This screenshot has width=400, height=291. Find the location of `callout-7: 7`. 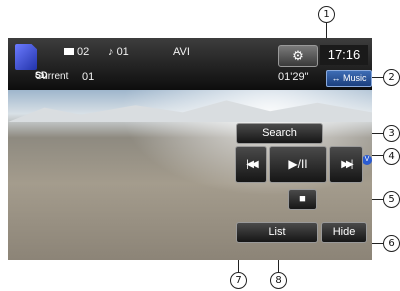

callout-7: 7 is located at coordinates (238, 280).